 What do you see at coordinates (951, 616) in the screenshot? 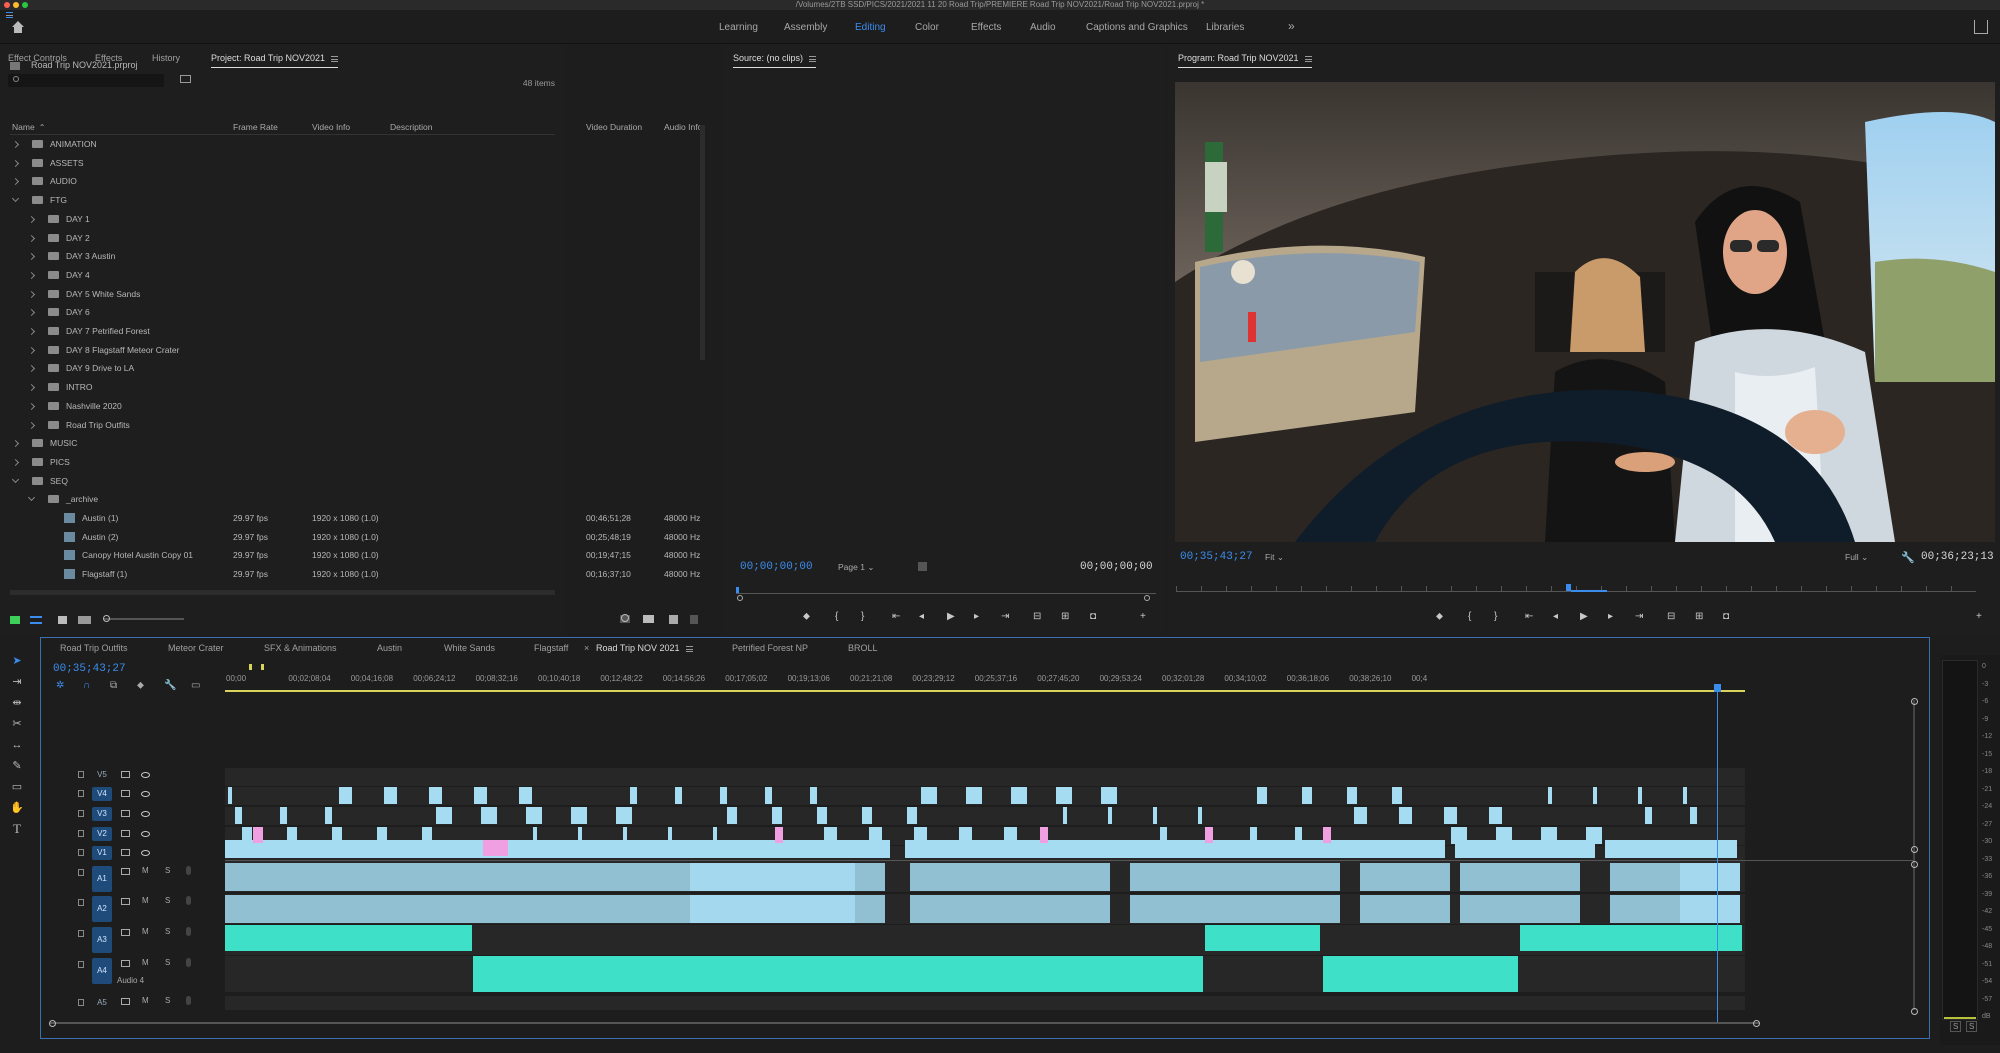
I see `play-icon: ▶` at bounding box center [951, 616].